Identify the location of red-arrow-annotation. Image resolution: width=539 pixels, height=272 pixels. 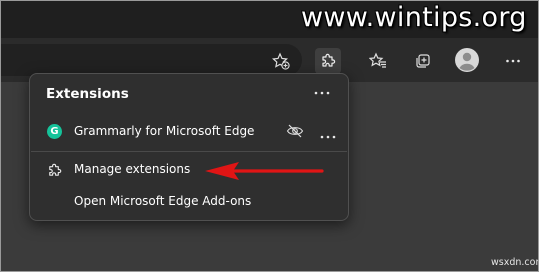
(264, 171).